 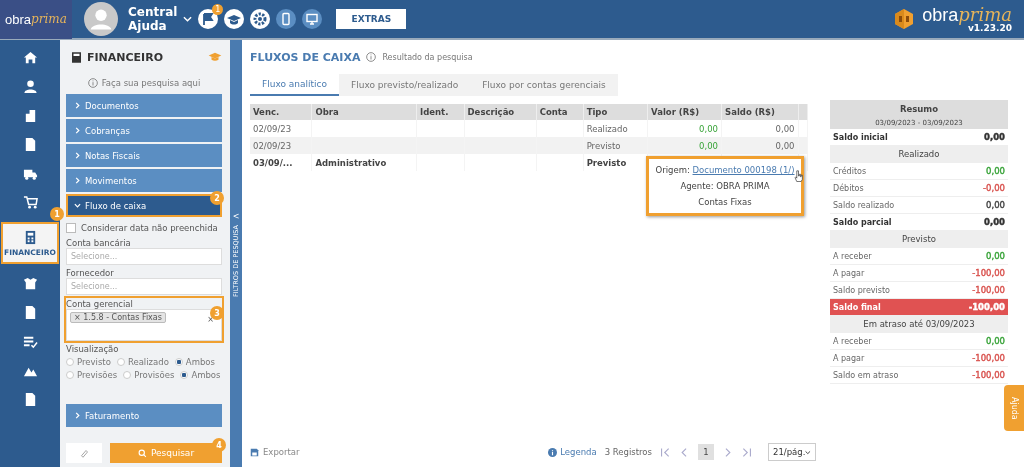 I want to click on radio-label: Previsto, so click(x=94, y=362).